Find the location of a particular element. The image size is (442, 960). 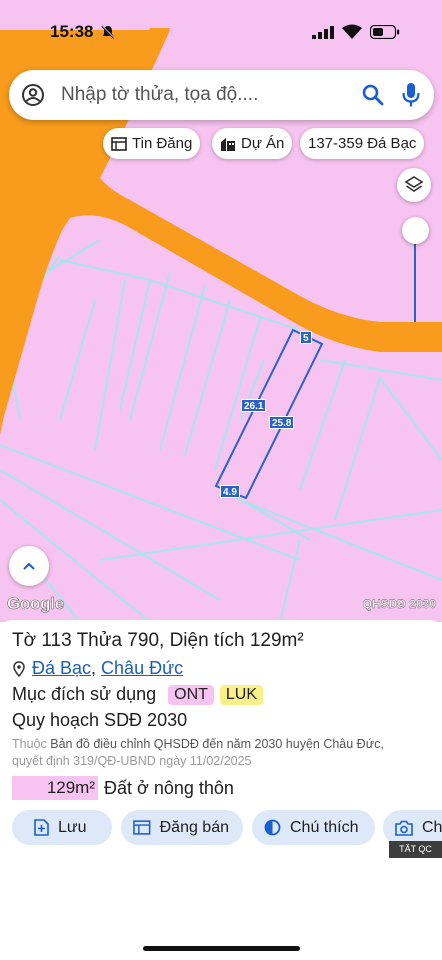

battery-icon is located at coordinates (385, 32).